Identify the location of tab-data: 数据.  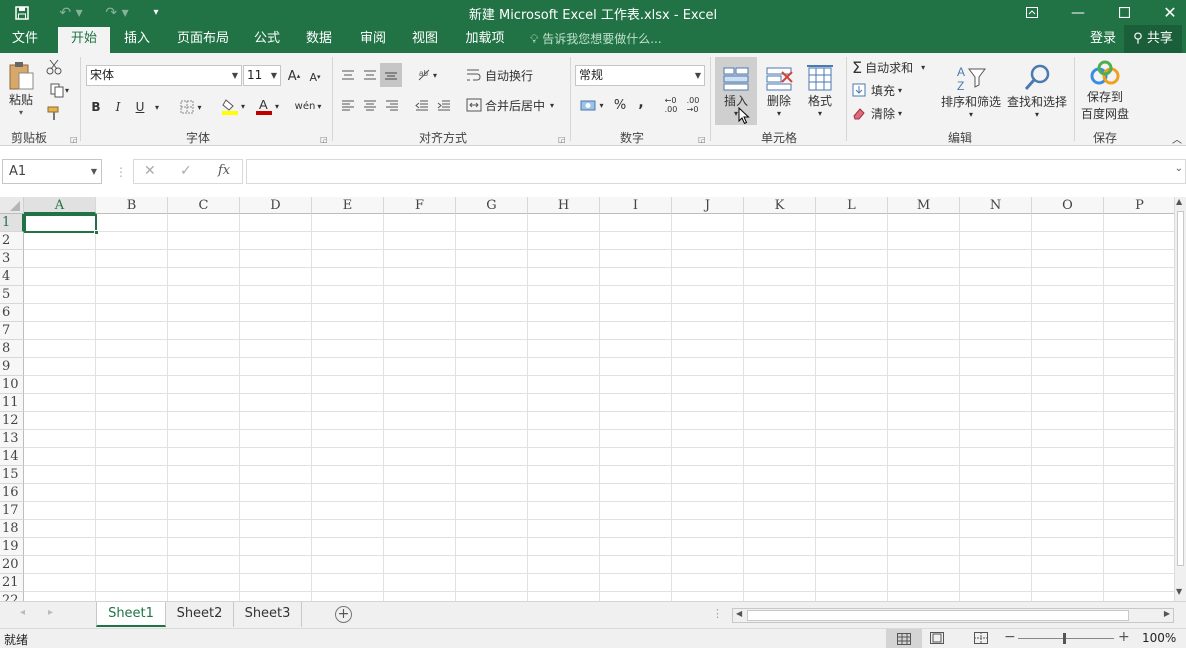
(319, 39).